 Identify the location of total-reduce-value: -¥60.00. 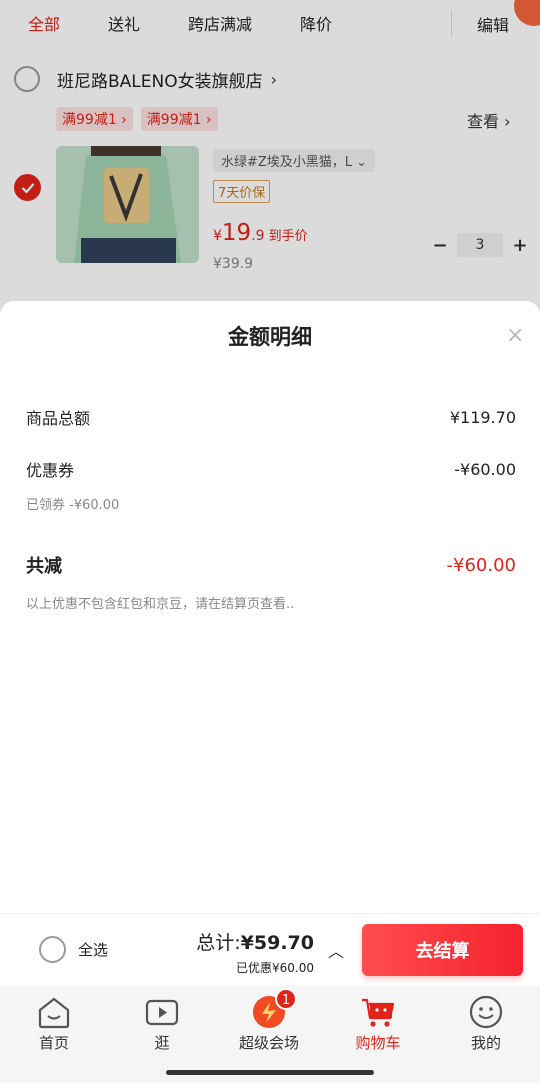
(481, 565).